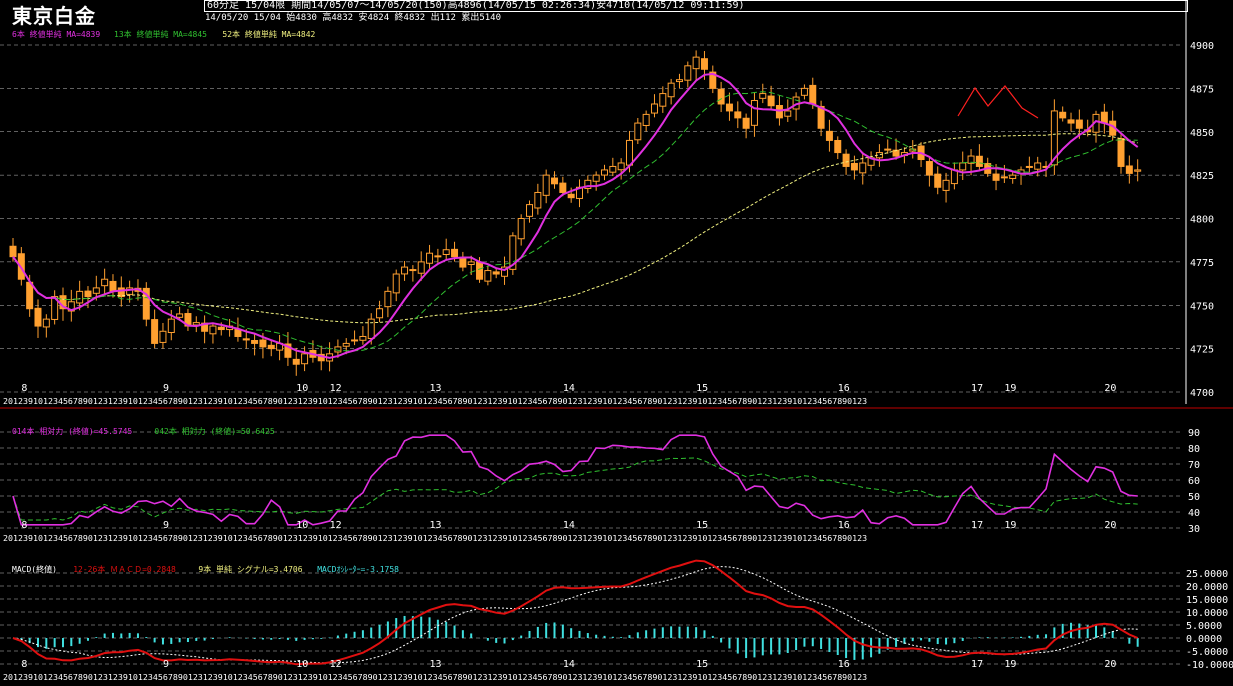 The height and width of the screenshot is (686, 1233). What do you see at coordinates (1207, 652) in the screenshot?
I see `macd-y-tick: -5.0000` at bounding box center [1207, 652].